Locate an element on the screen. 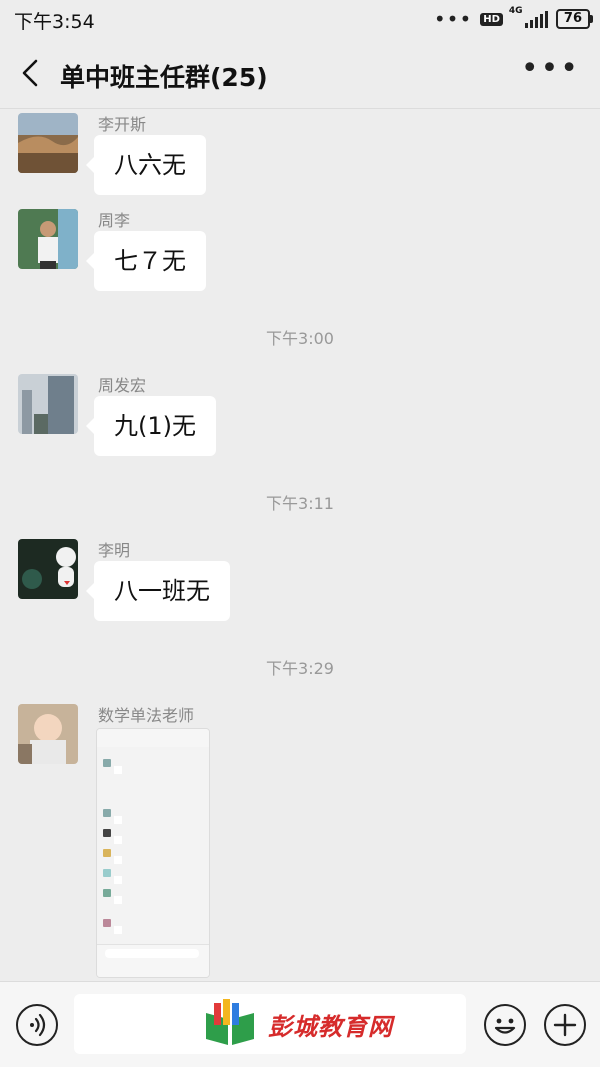  battery-icon: 76 is located at coordinates (574, 19).